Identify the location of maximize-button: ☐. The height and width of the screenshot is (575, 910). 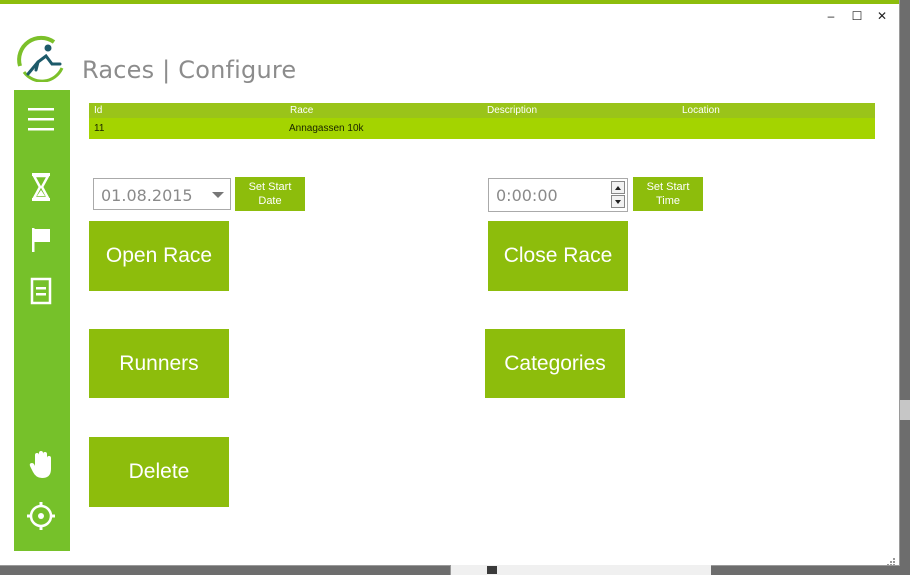
(857, 16).